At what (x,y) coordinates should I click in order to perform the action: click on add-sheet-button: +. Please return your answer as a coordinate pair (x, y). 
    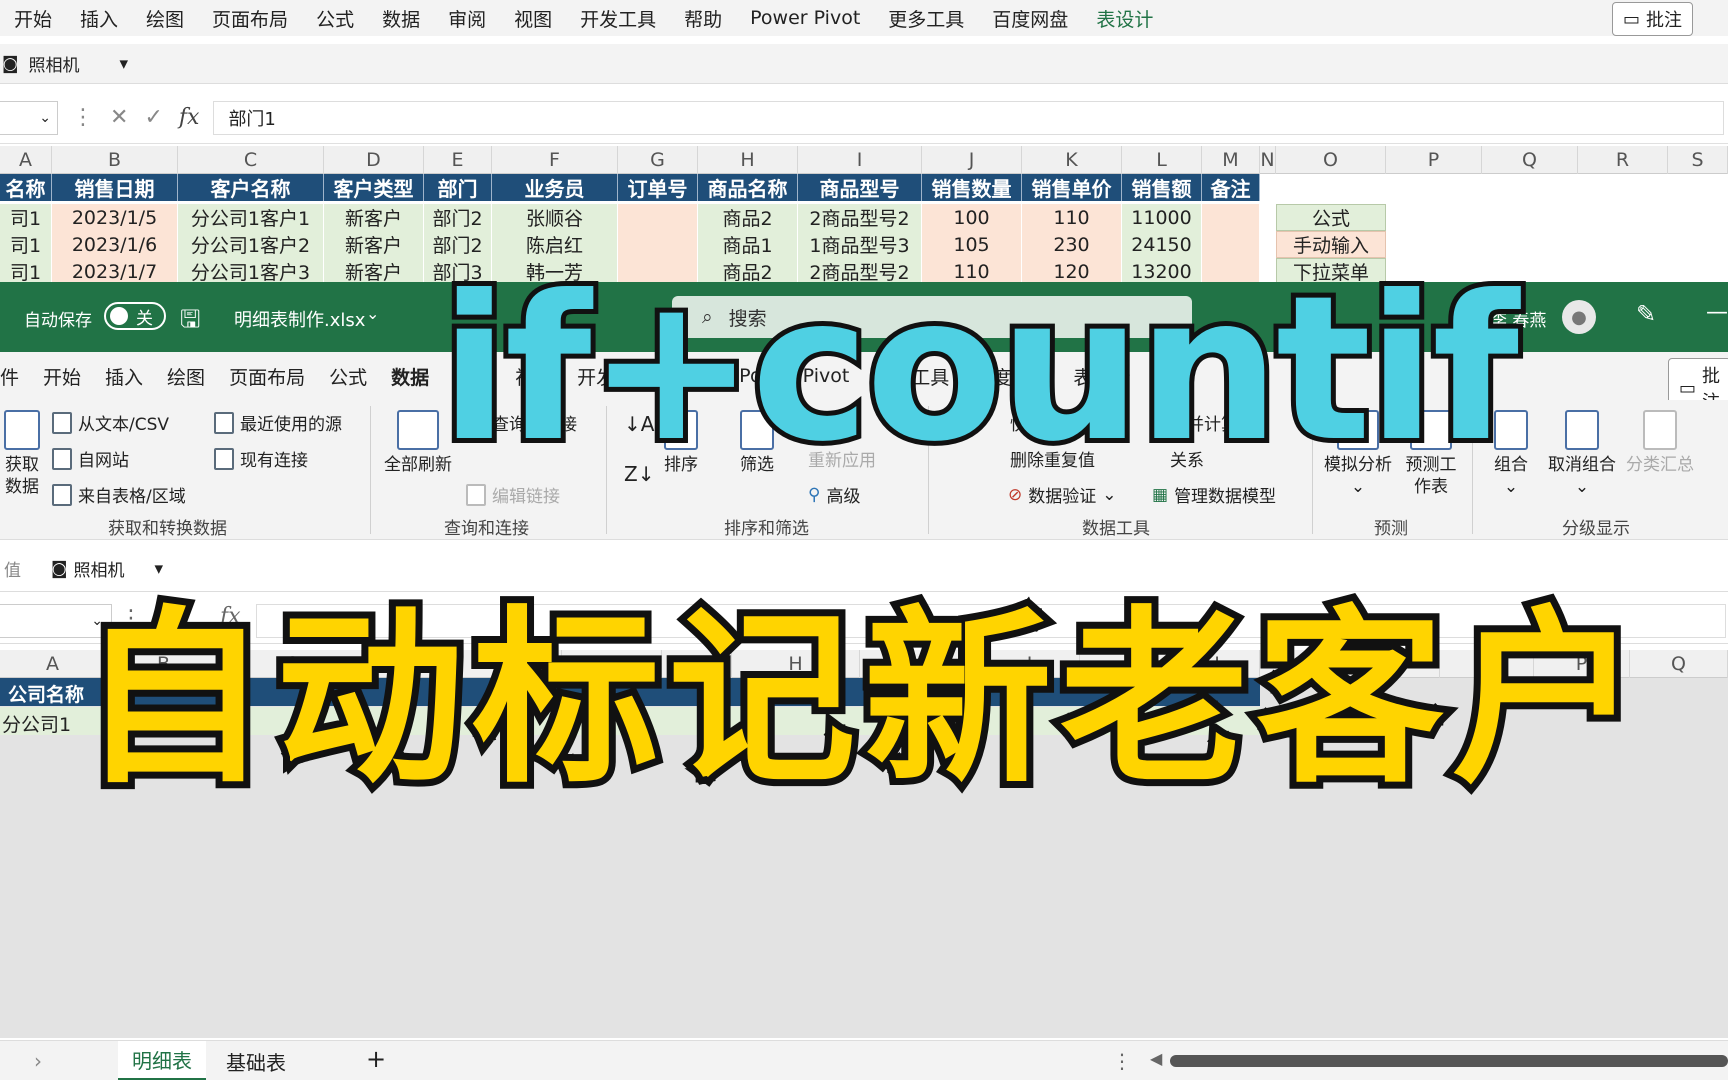
    Looking at the image, I should click on (376, 1059).